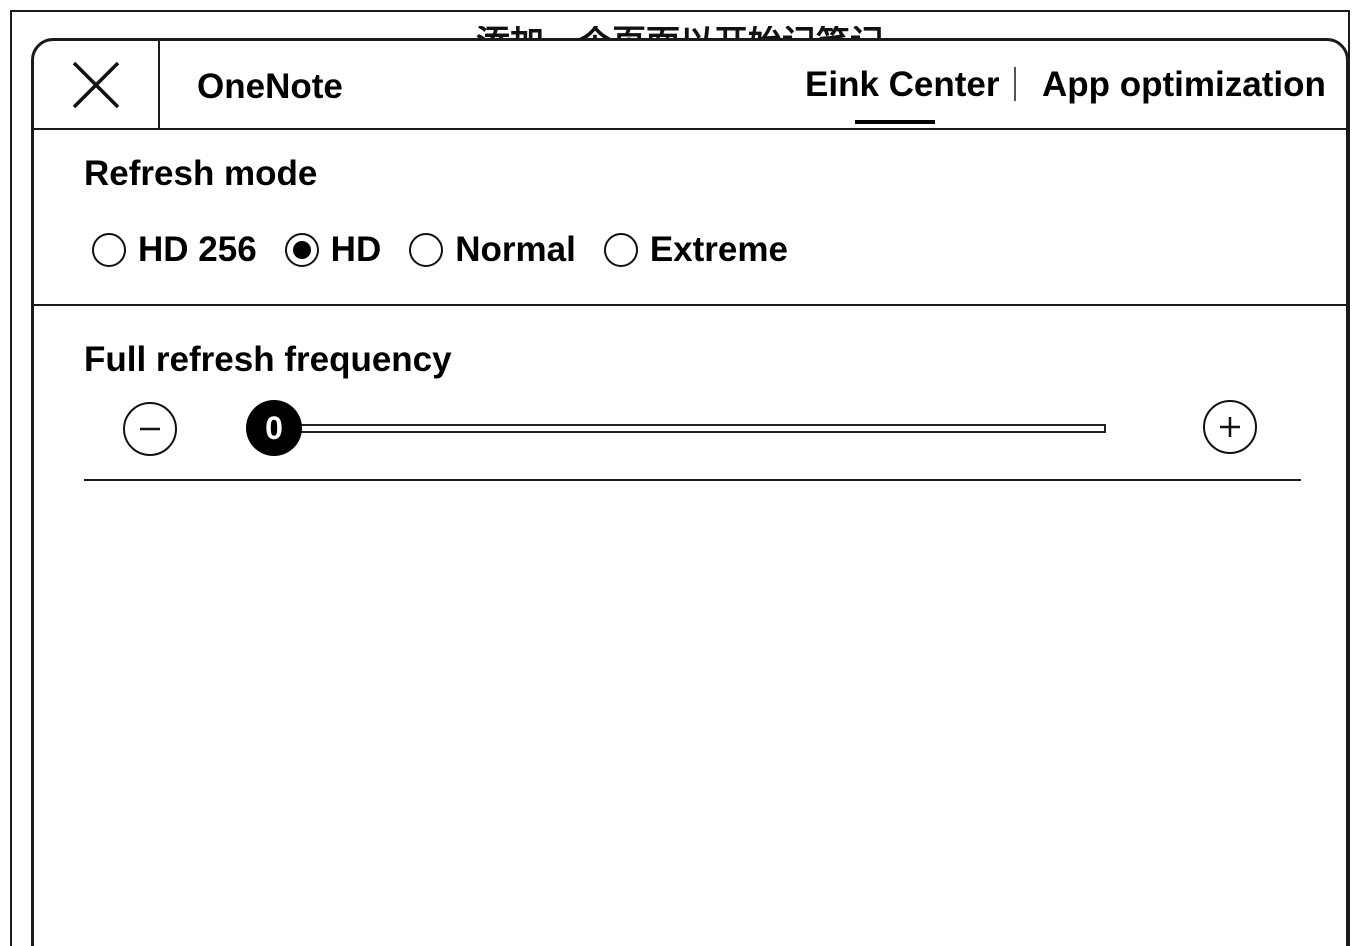 The image size is (1360, 946). I want to click on radio-hd256: HD 256, so click(174, 250).